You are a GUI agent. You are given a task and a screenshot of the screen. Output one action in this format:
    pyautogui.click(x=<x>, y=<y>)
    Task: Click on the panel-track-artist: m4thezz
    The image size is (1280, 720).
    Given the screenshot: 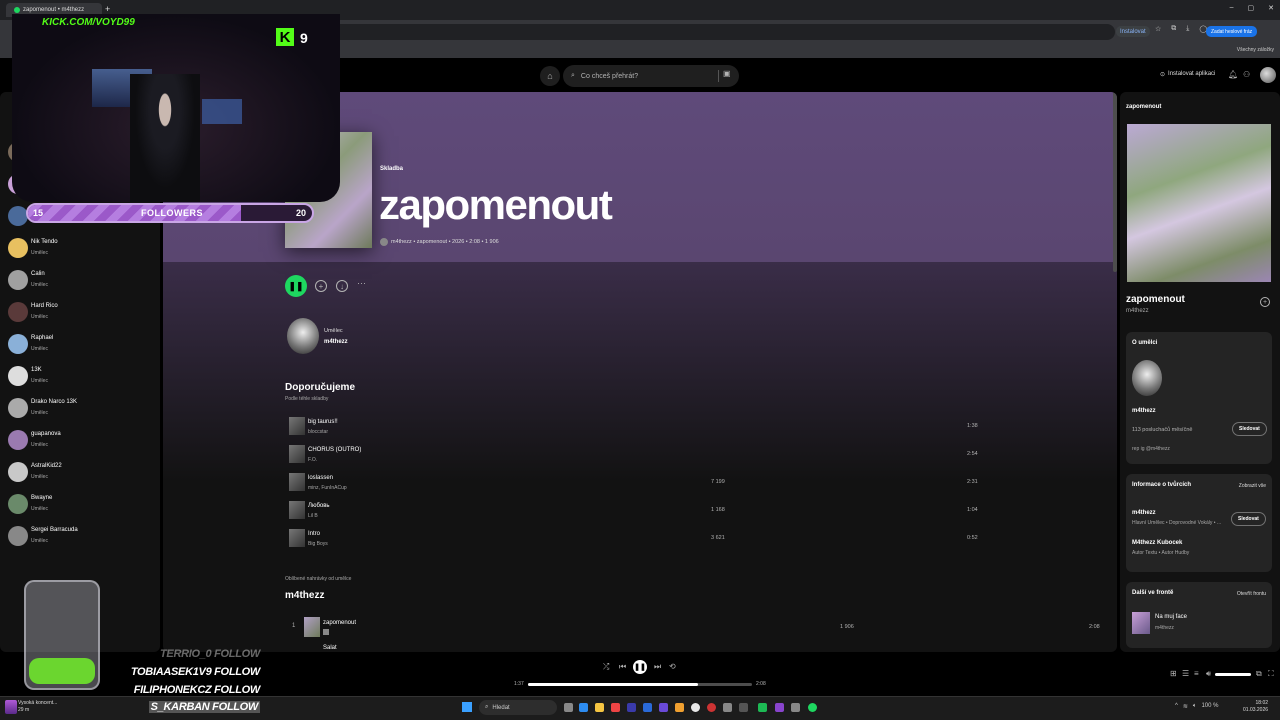 What is the action you would take?
    pyautogui.click(x=1137, y=311)
    